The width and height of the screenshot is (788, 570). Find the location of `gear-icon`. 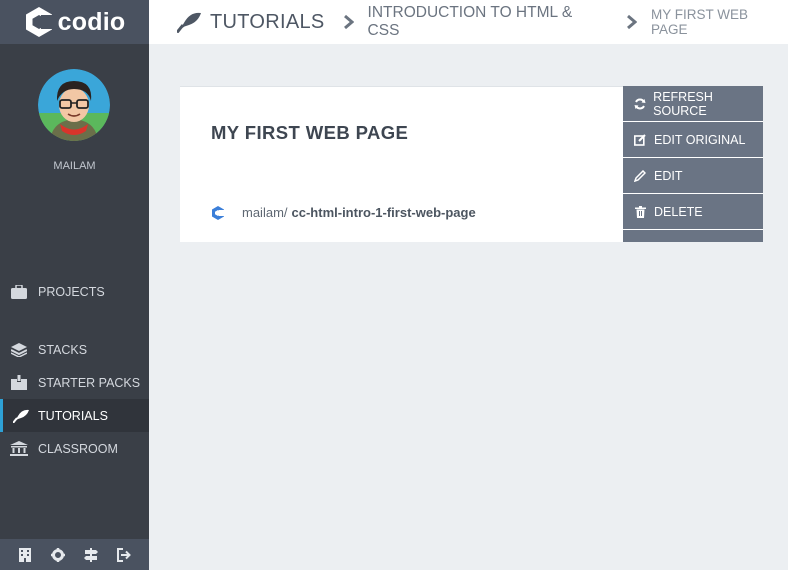

gear-icon is located at coordinates (58, 555).